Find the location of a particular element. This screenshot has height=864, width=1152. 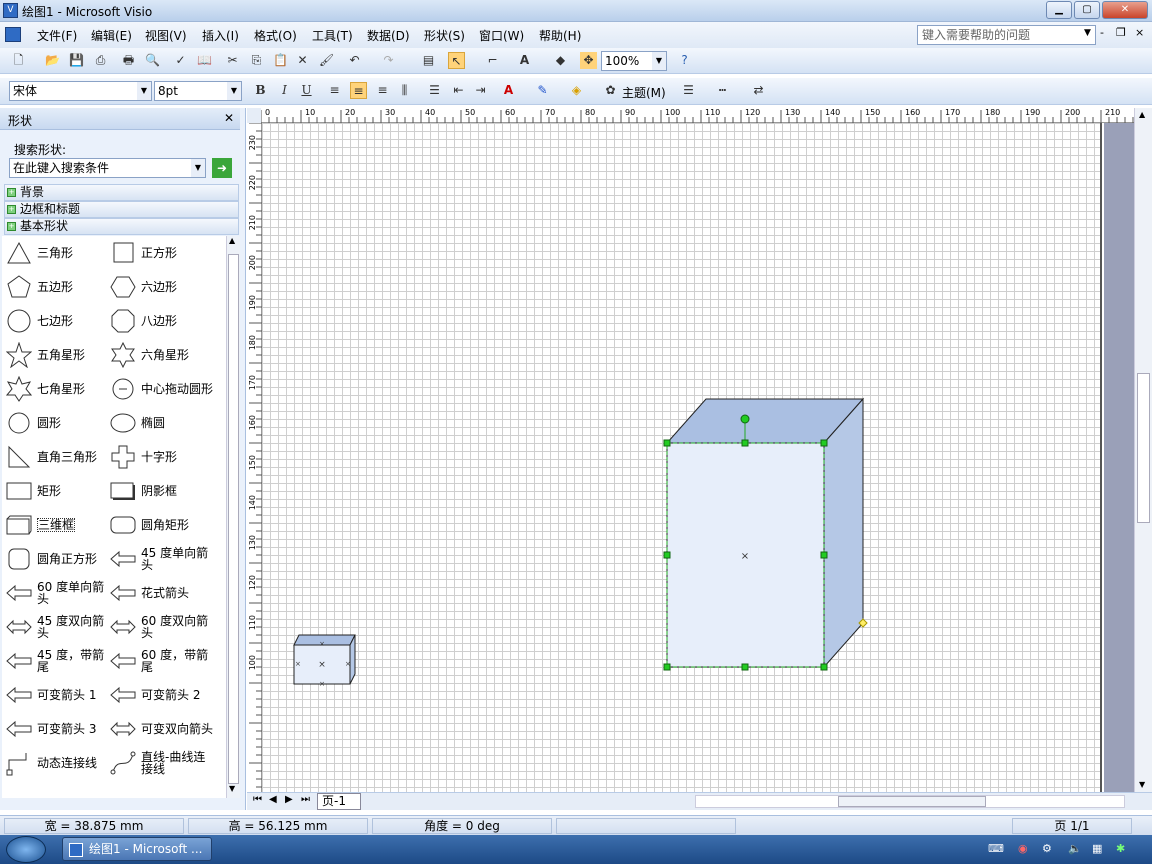

undo-icon: ↶ is located at coordinates (354, 60).